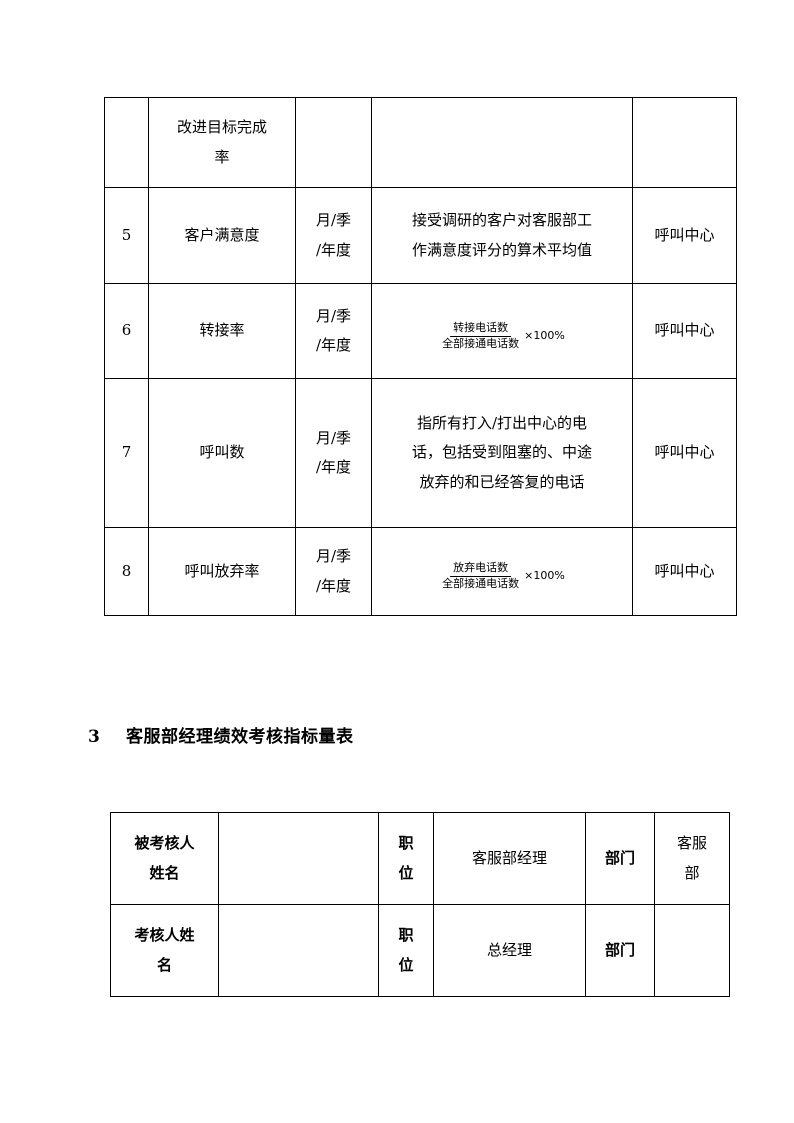  I want to click on fraction-numerator: 转接电话数, so click(481, 329).